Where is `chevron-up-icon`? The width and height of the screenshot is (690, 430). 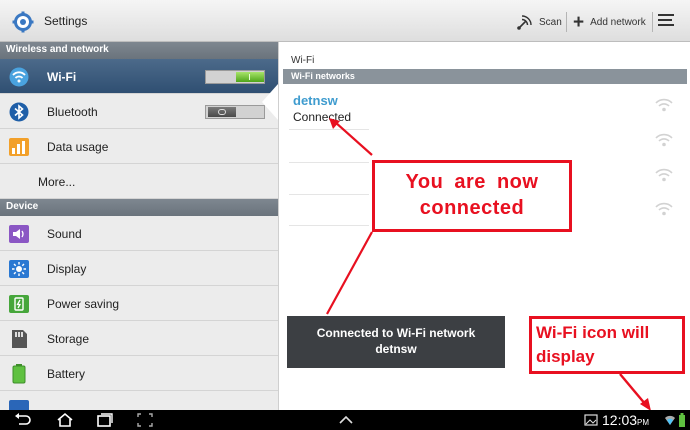 chevron-up-icon is located at coordinates (346, 420).